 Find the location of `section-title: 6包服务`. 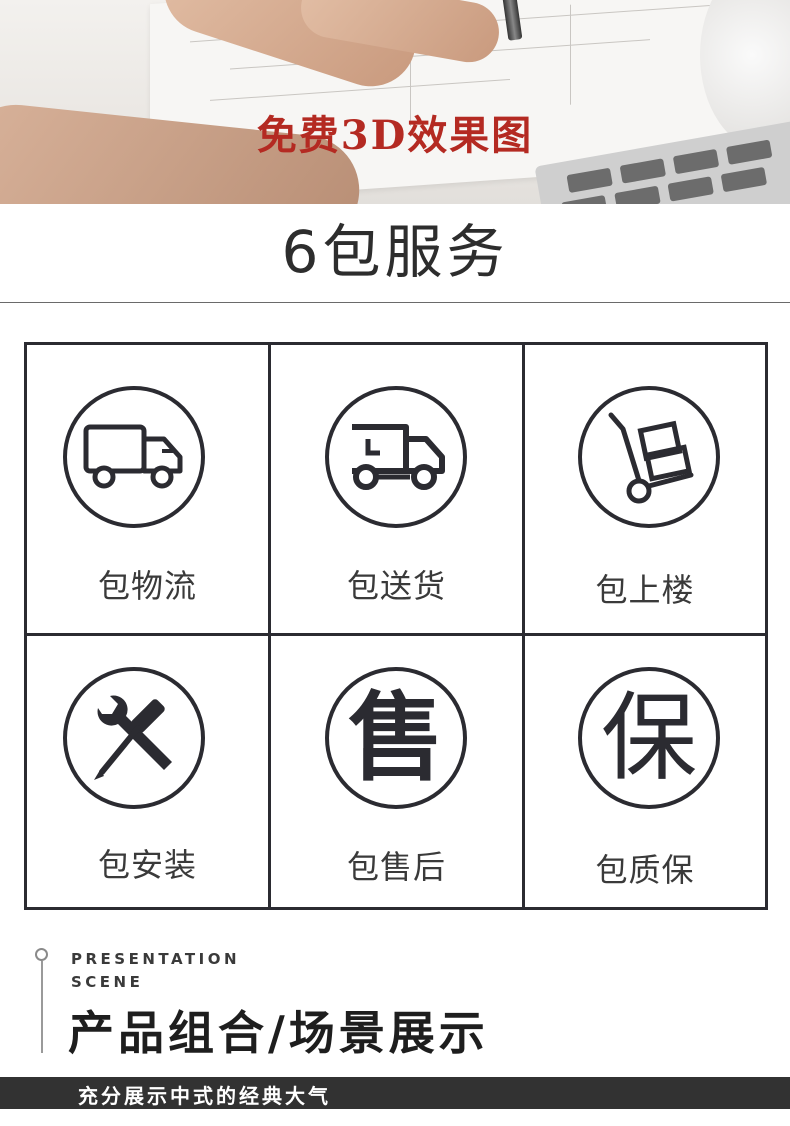

section-title: 6包服务 is located at coordinates (395, 252).